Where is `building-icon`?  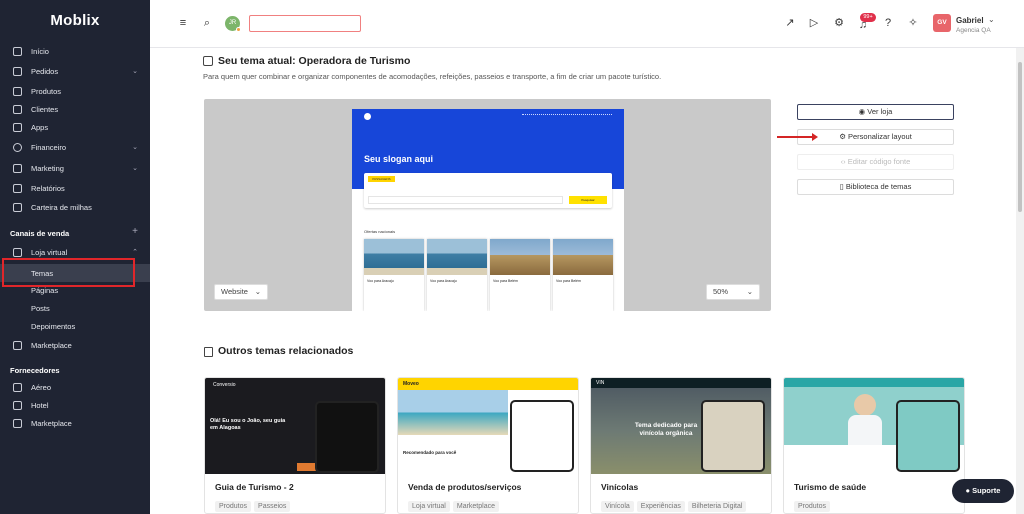
building-icon is located at coordinates (17, 405).